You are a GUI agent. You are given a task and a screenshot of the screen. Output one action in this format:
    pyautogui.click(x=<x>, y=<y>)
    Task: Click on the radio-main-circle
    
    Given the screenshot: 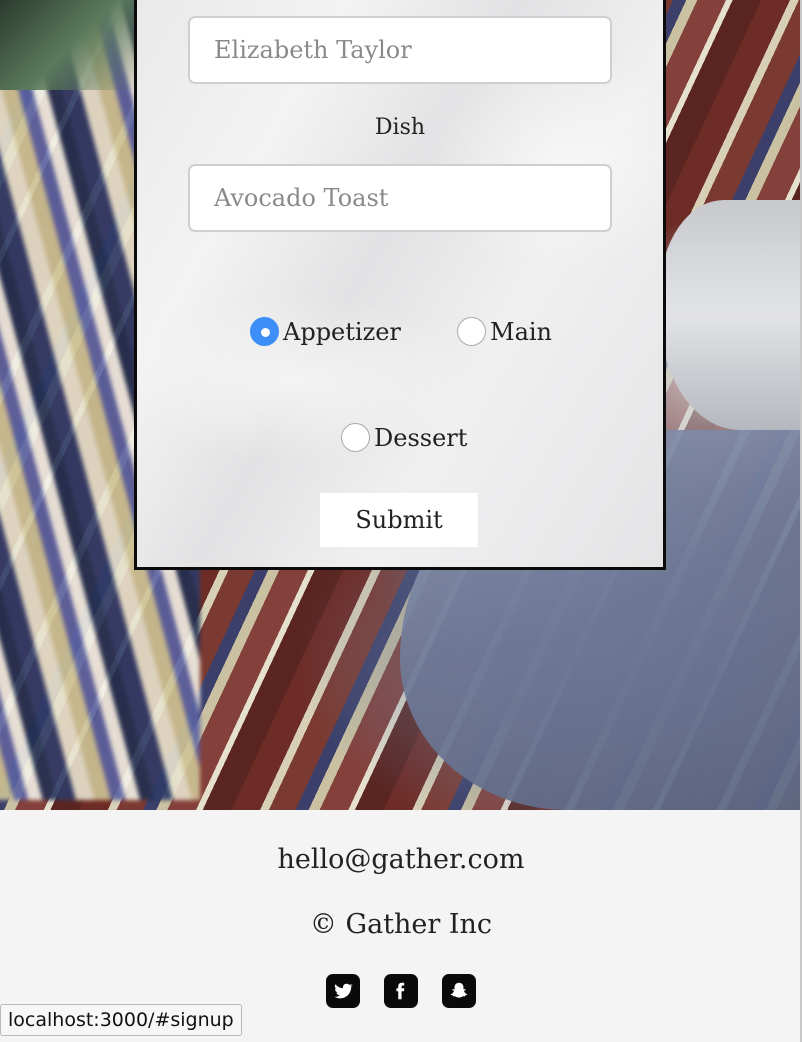 What is the action you would take?
    pyautogui.click(x=471, y=331)
    